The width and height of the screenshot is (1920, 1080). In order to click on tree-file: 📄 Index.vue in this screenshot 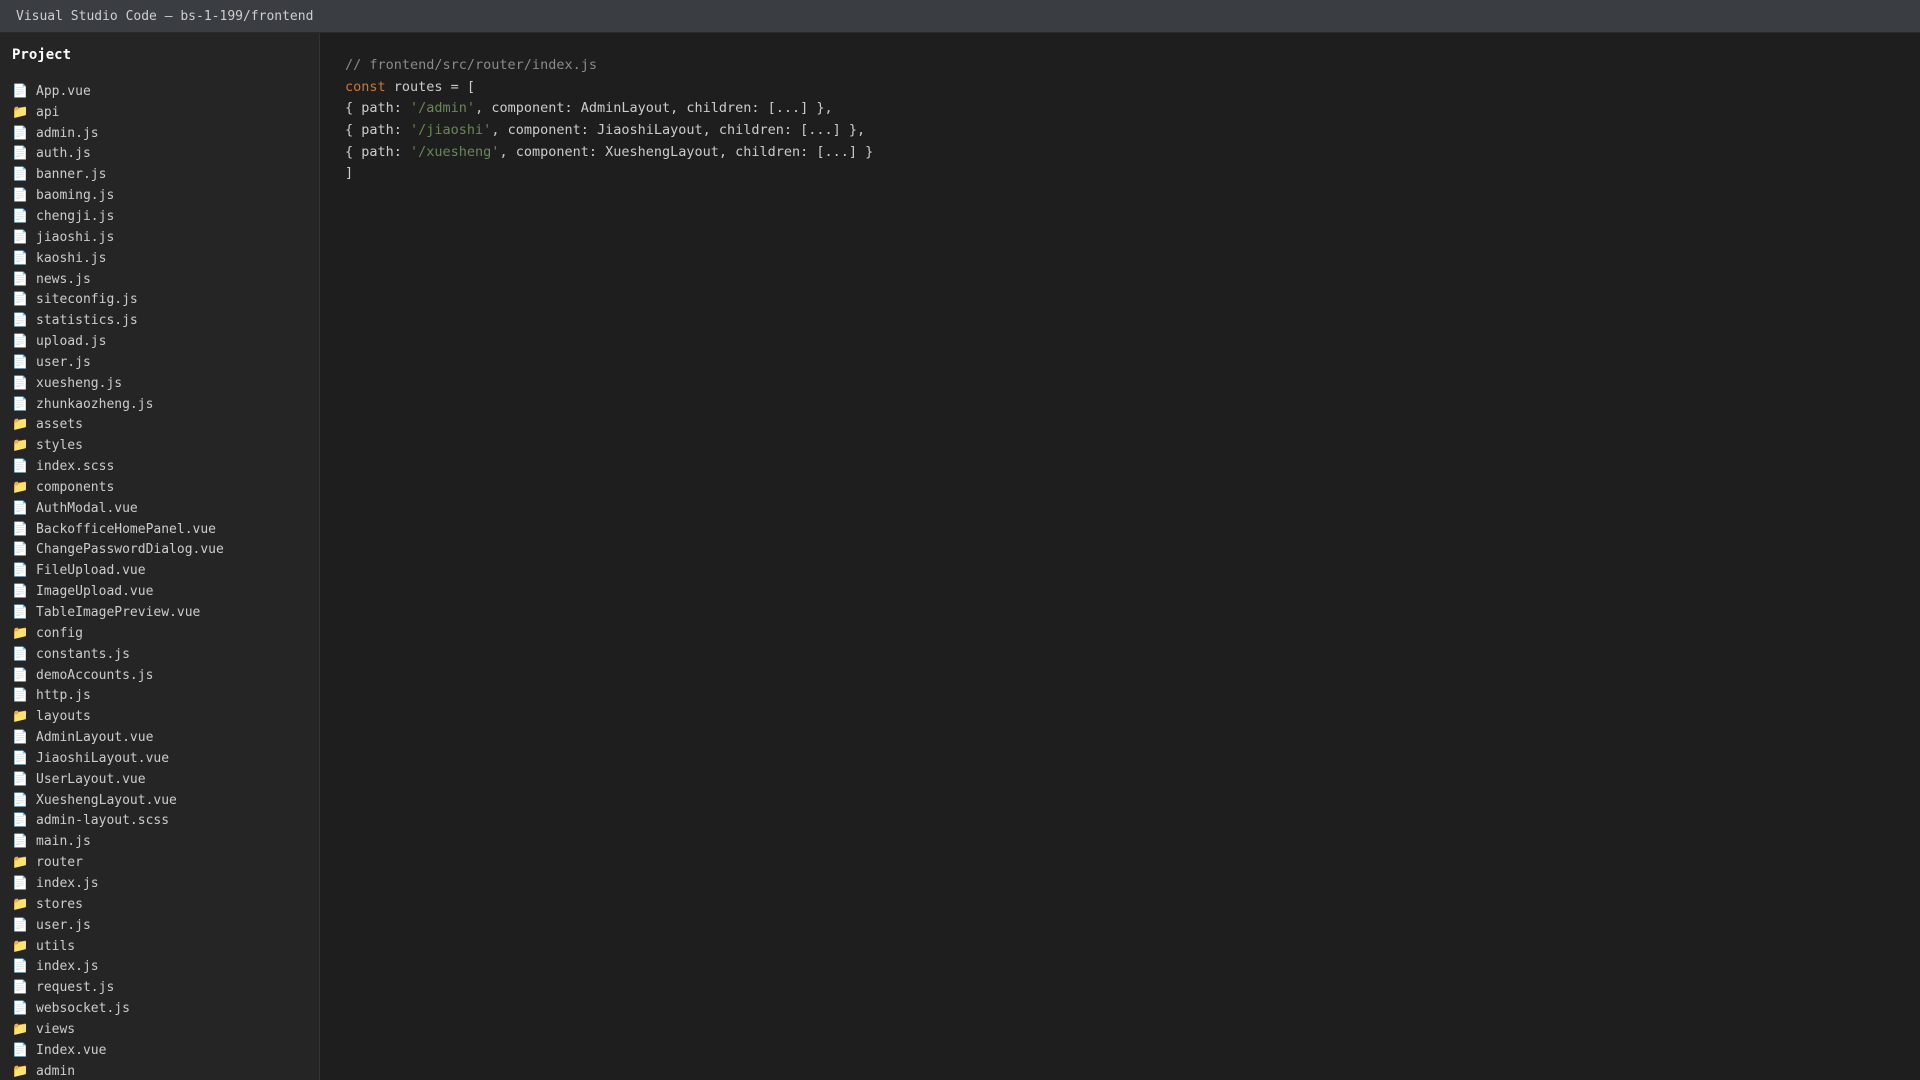, I will do `click(118, 1050)`.